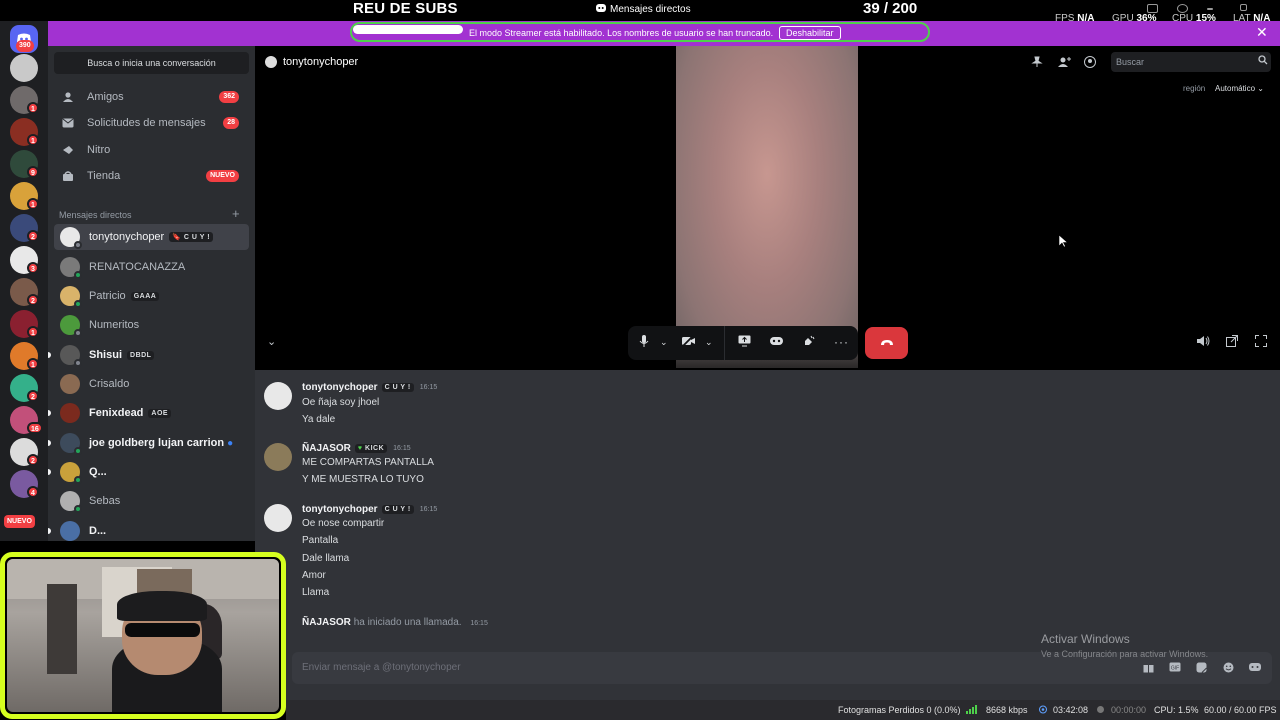 The width and height of the screenshot is (1280, 720). I want to click on pin-icon, so click(1037, 63).